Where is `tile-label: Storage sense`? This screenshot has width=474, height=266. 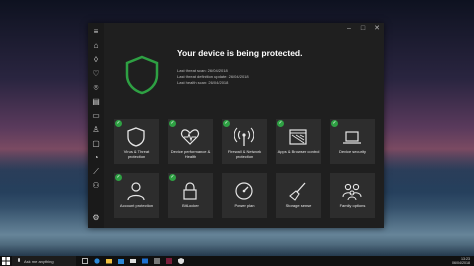
tile-label: Storage sense is located at coordinates (298, 205).